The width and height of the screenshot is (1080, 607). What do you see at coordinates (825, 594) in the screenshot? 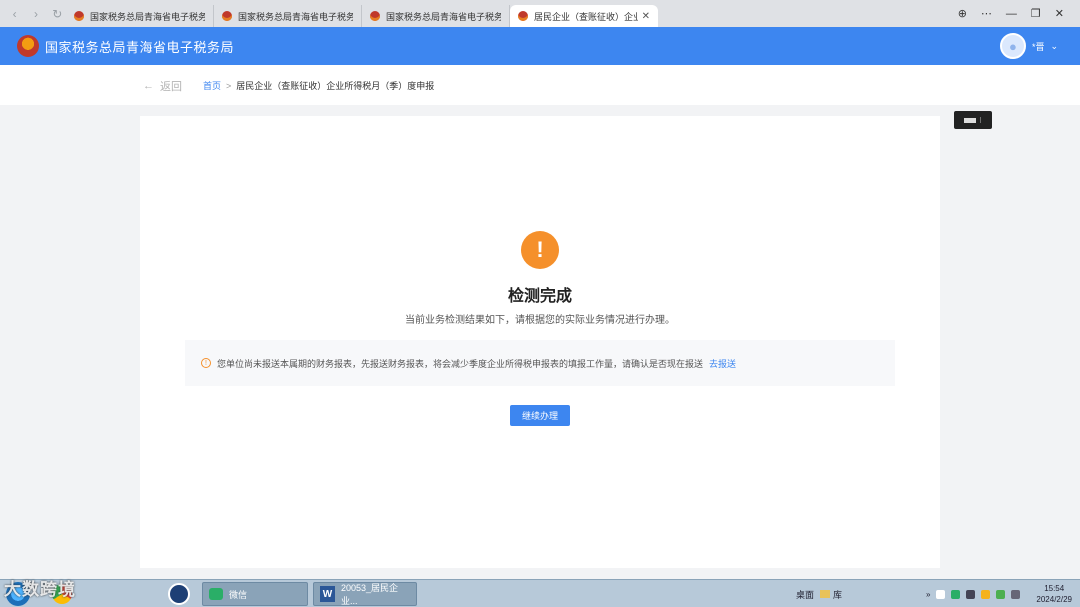
I see `folder-icon` at bounding box center [825, 594].